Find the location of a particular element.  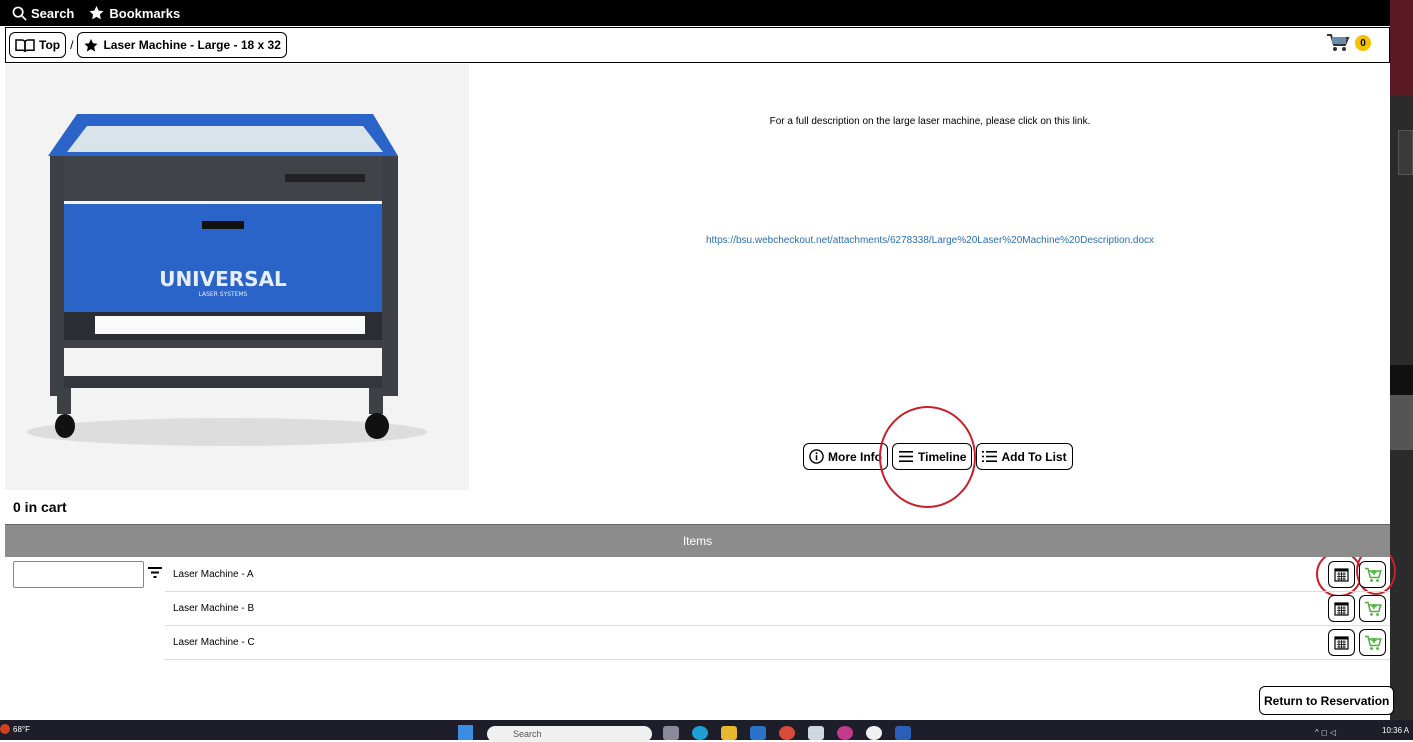

top-nav-bar: Search Bookmarks is located at coordinates (695, 13).